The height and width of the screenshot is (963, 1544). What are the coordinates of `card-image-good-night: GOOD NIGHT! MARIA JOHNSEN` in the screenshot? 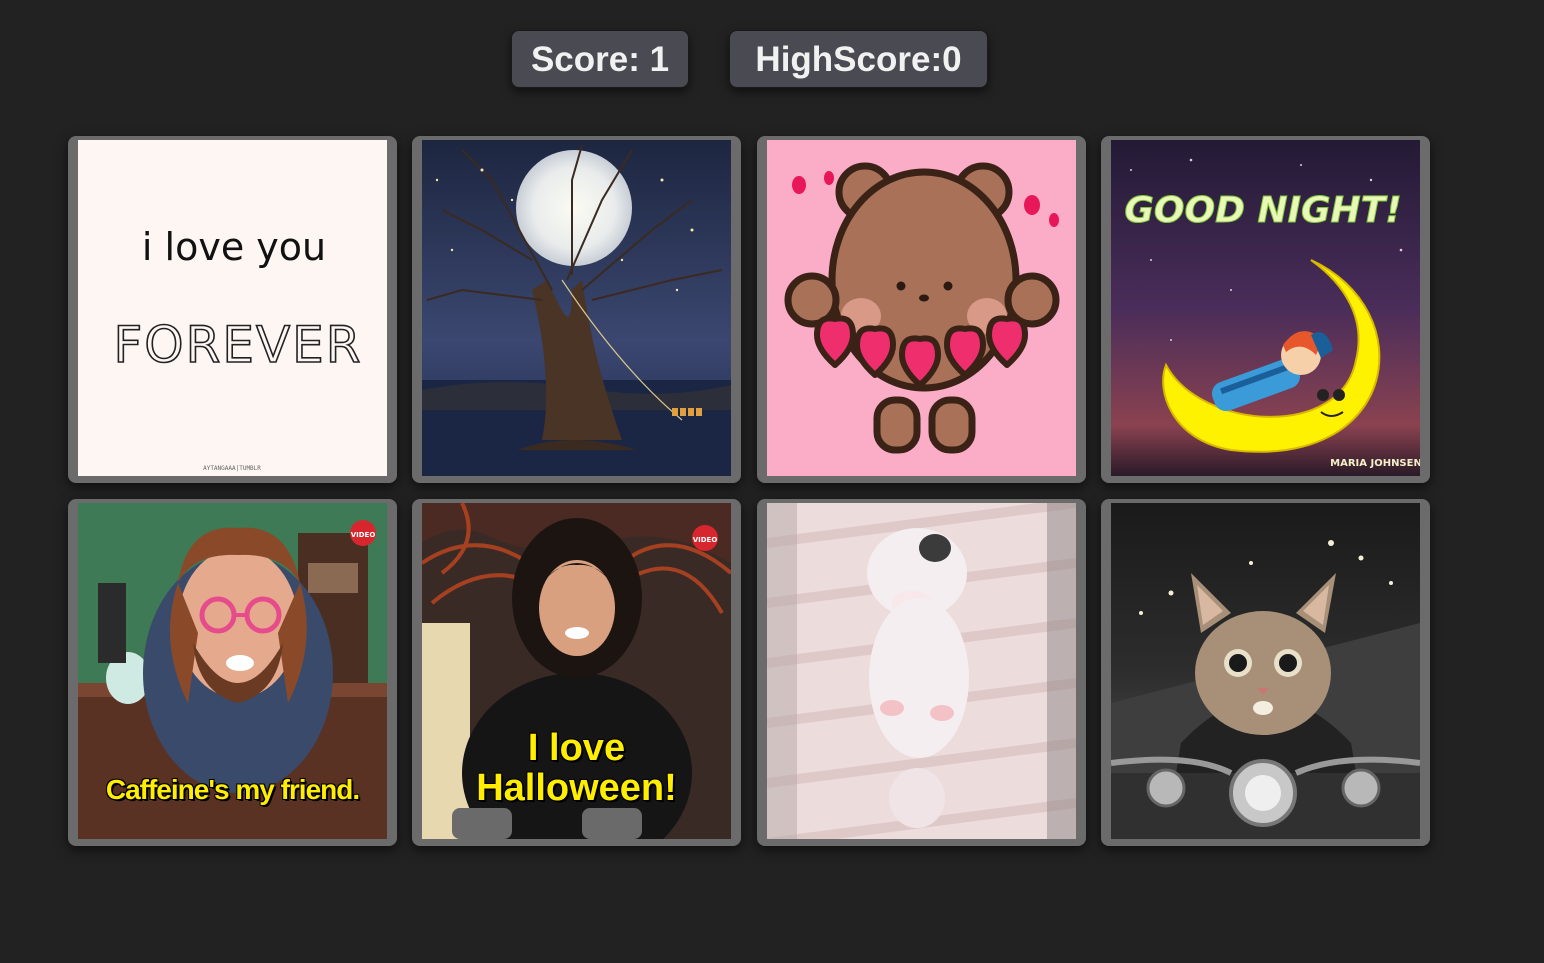 It's located at (1265, 308).